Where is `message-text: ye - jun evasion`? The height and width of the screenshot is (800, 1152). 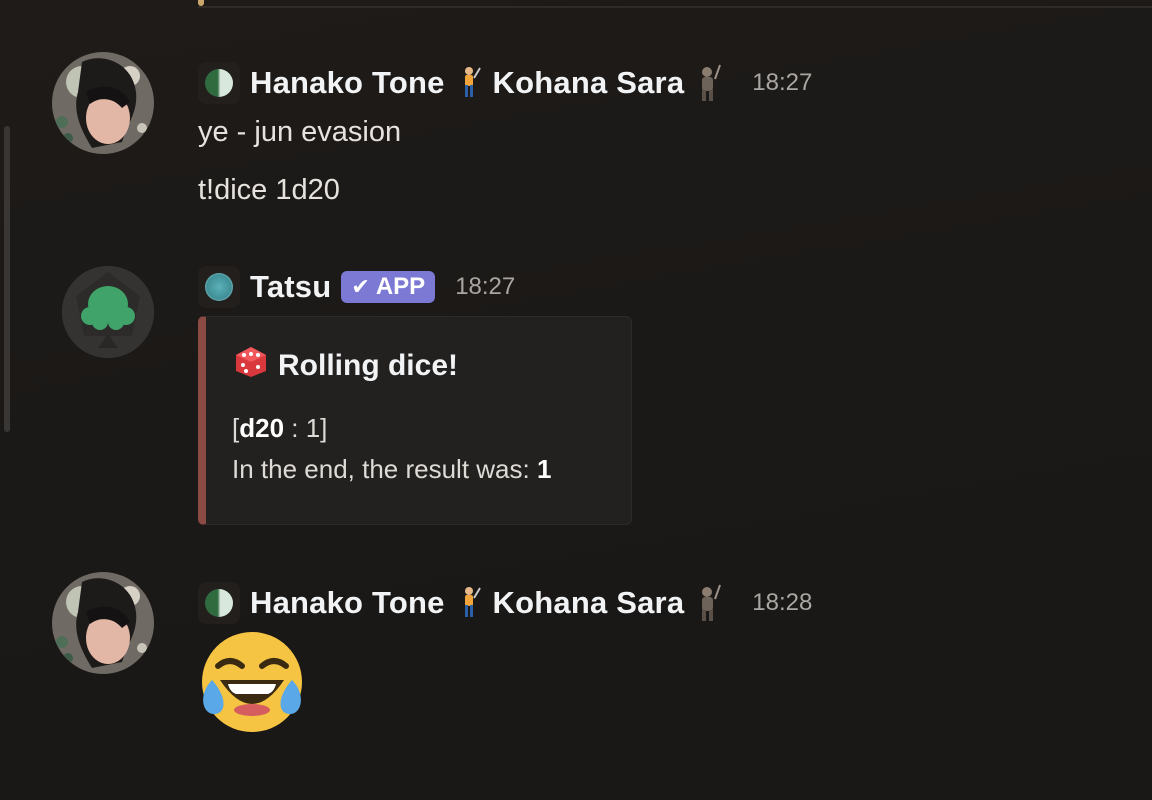
message-text: ye - jun evasion is located at coordinates (300, 132).